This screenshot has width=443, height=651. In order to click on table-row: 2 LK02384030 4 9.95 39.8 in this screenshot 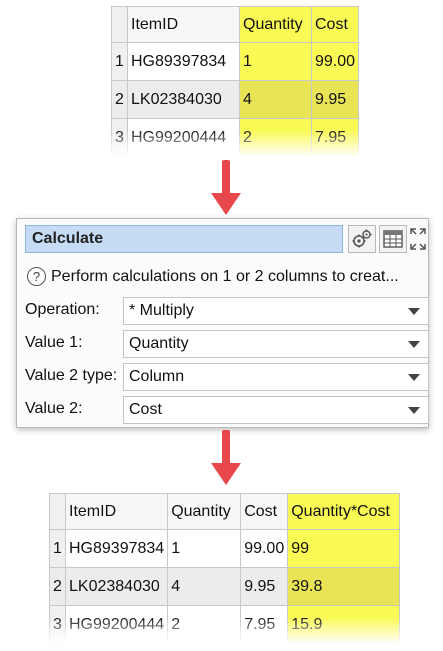, I will do `click(225, 586)`.